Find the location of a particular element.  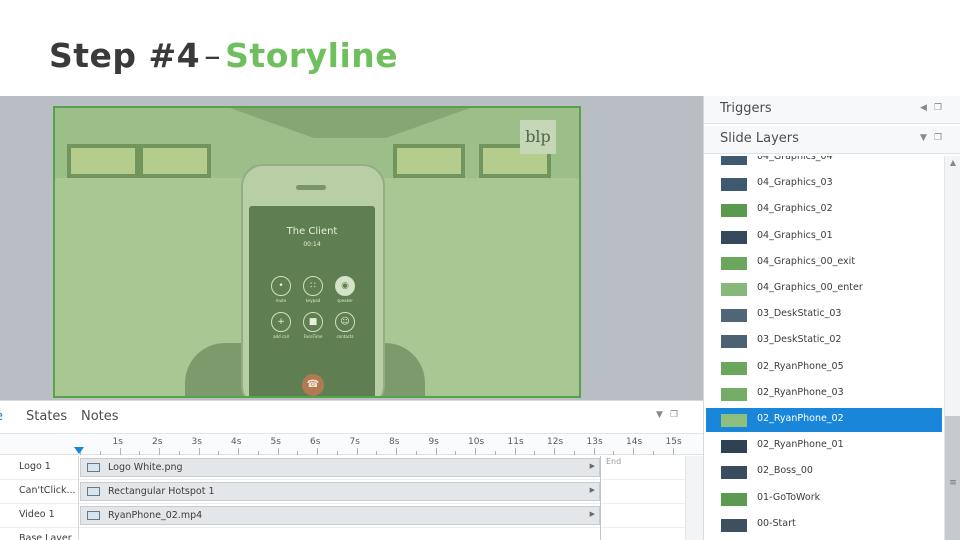

timeline-bar: Logo White.png ▶ is located at coordinates (340, 467).